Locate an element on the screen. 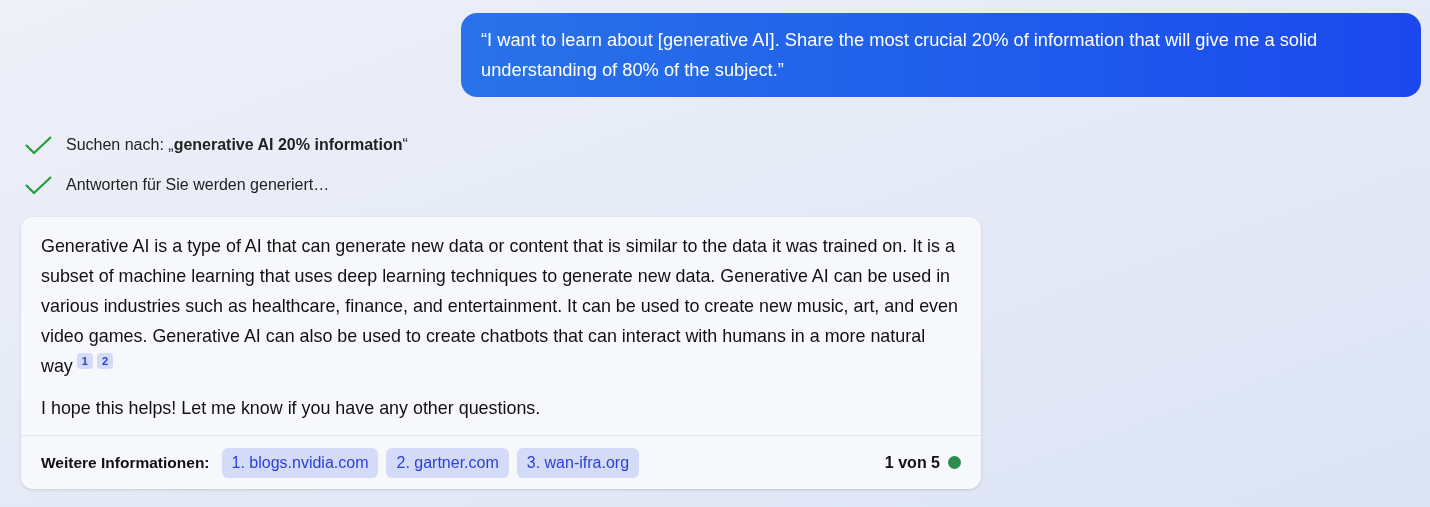 This screenshot has width=1430, height=507. user-message-bubble: “I want to learn about [generative AI]. Share the most crucial 20% of information that will give me a solid understanding of 80% of the subject.” is located at coordinates (941, 55).